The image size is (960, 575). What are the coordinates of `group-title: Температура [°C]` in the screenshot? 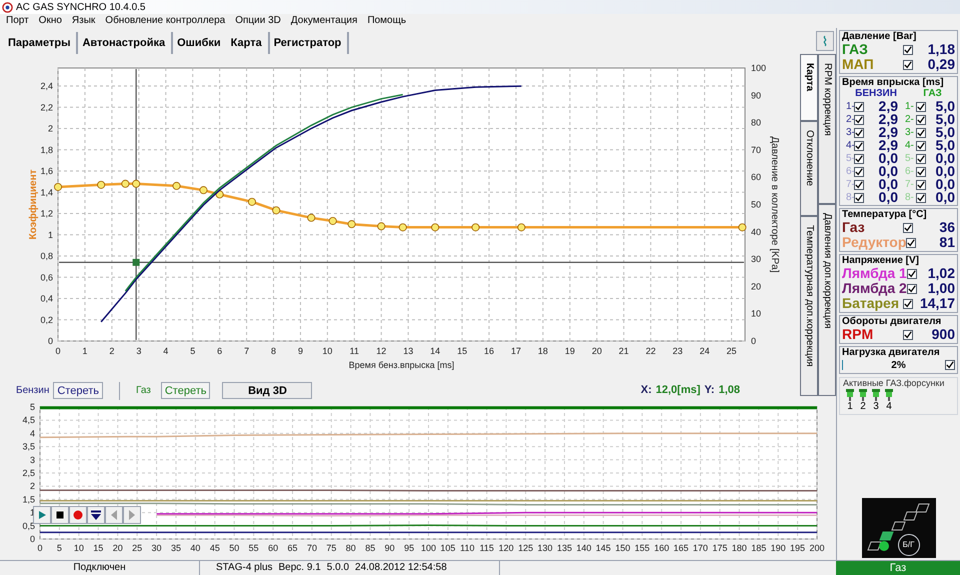 It's located at (885, 214).